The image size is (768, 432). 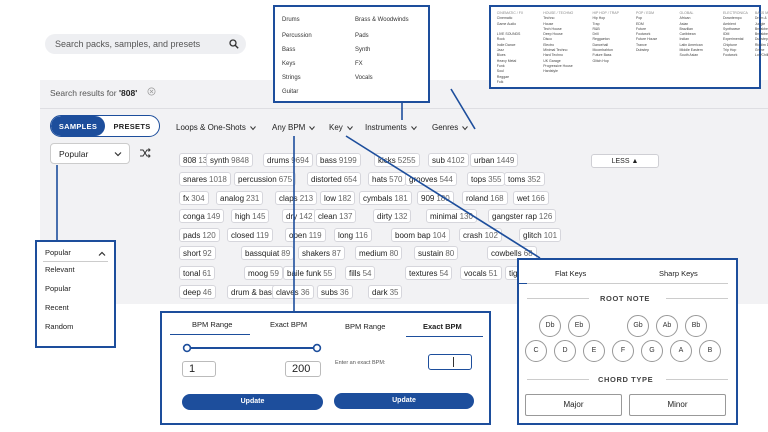 What do you see at coordinates (524, 179) in the screenshot?
I see `tag-chip: toms 352` at bounding box center [524, 179].